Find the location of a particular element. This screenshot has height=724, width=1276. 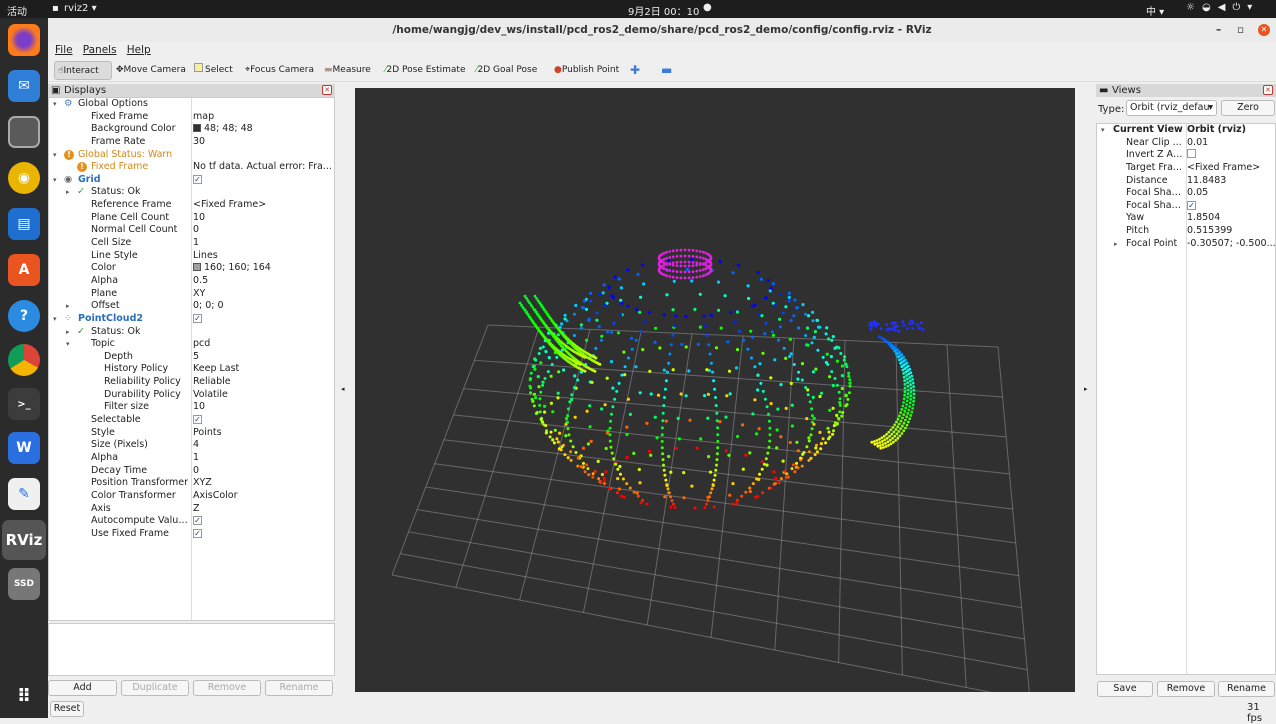

collapse-right-handle: ▸ is located at coordinates (1086, 389).